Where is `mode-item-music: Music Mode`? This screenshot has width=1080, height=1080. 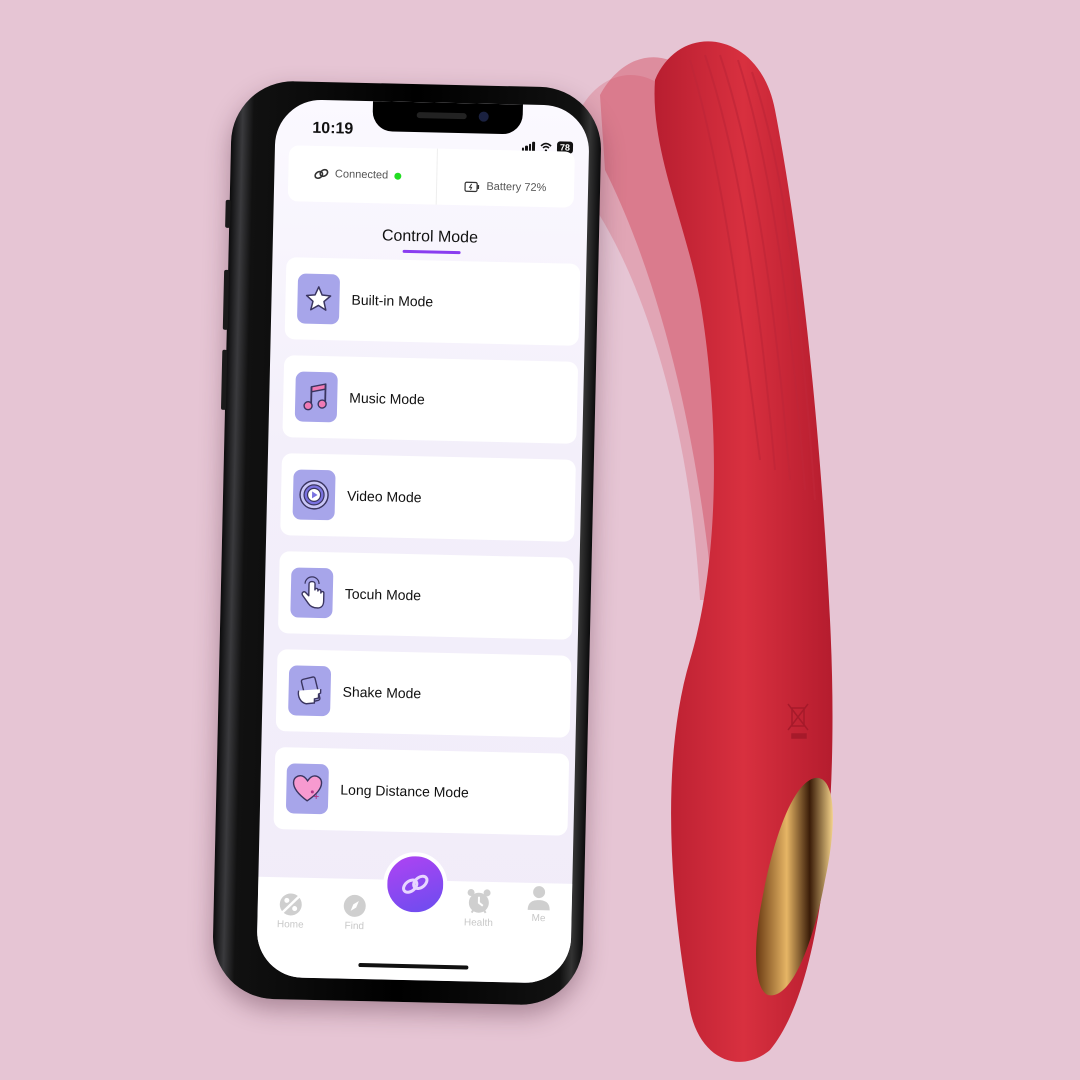 mode-item-music: Music Mode is located at coordinates (430, 399).